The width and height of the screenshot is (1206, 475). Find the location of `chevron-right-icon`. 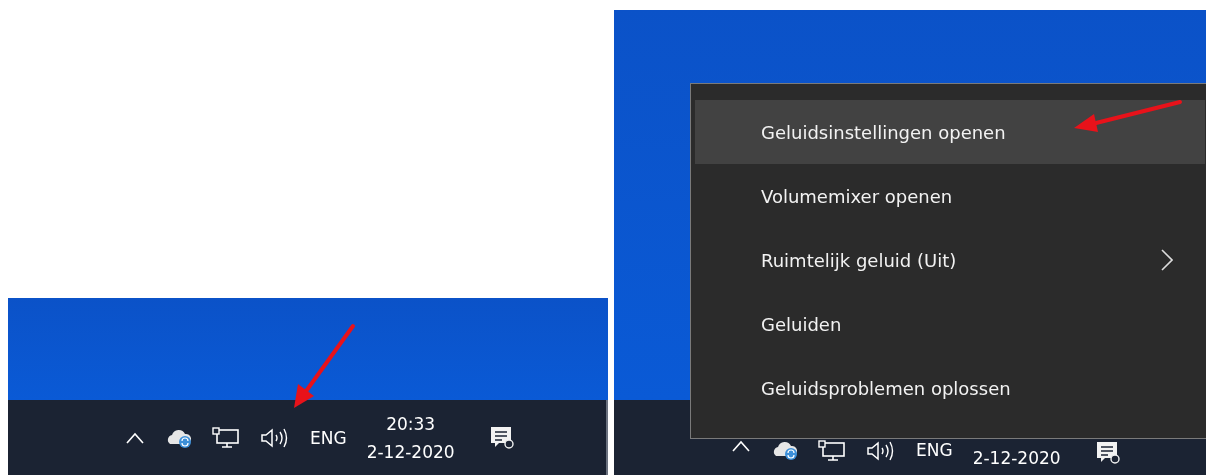

chevron-right-icon is located at coordinates (1167, 260).